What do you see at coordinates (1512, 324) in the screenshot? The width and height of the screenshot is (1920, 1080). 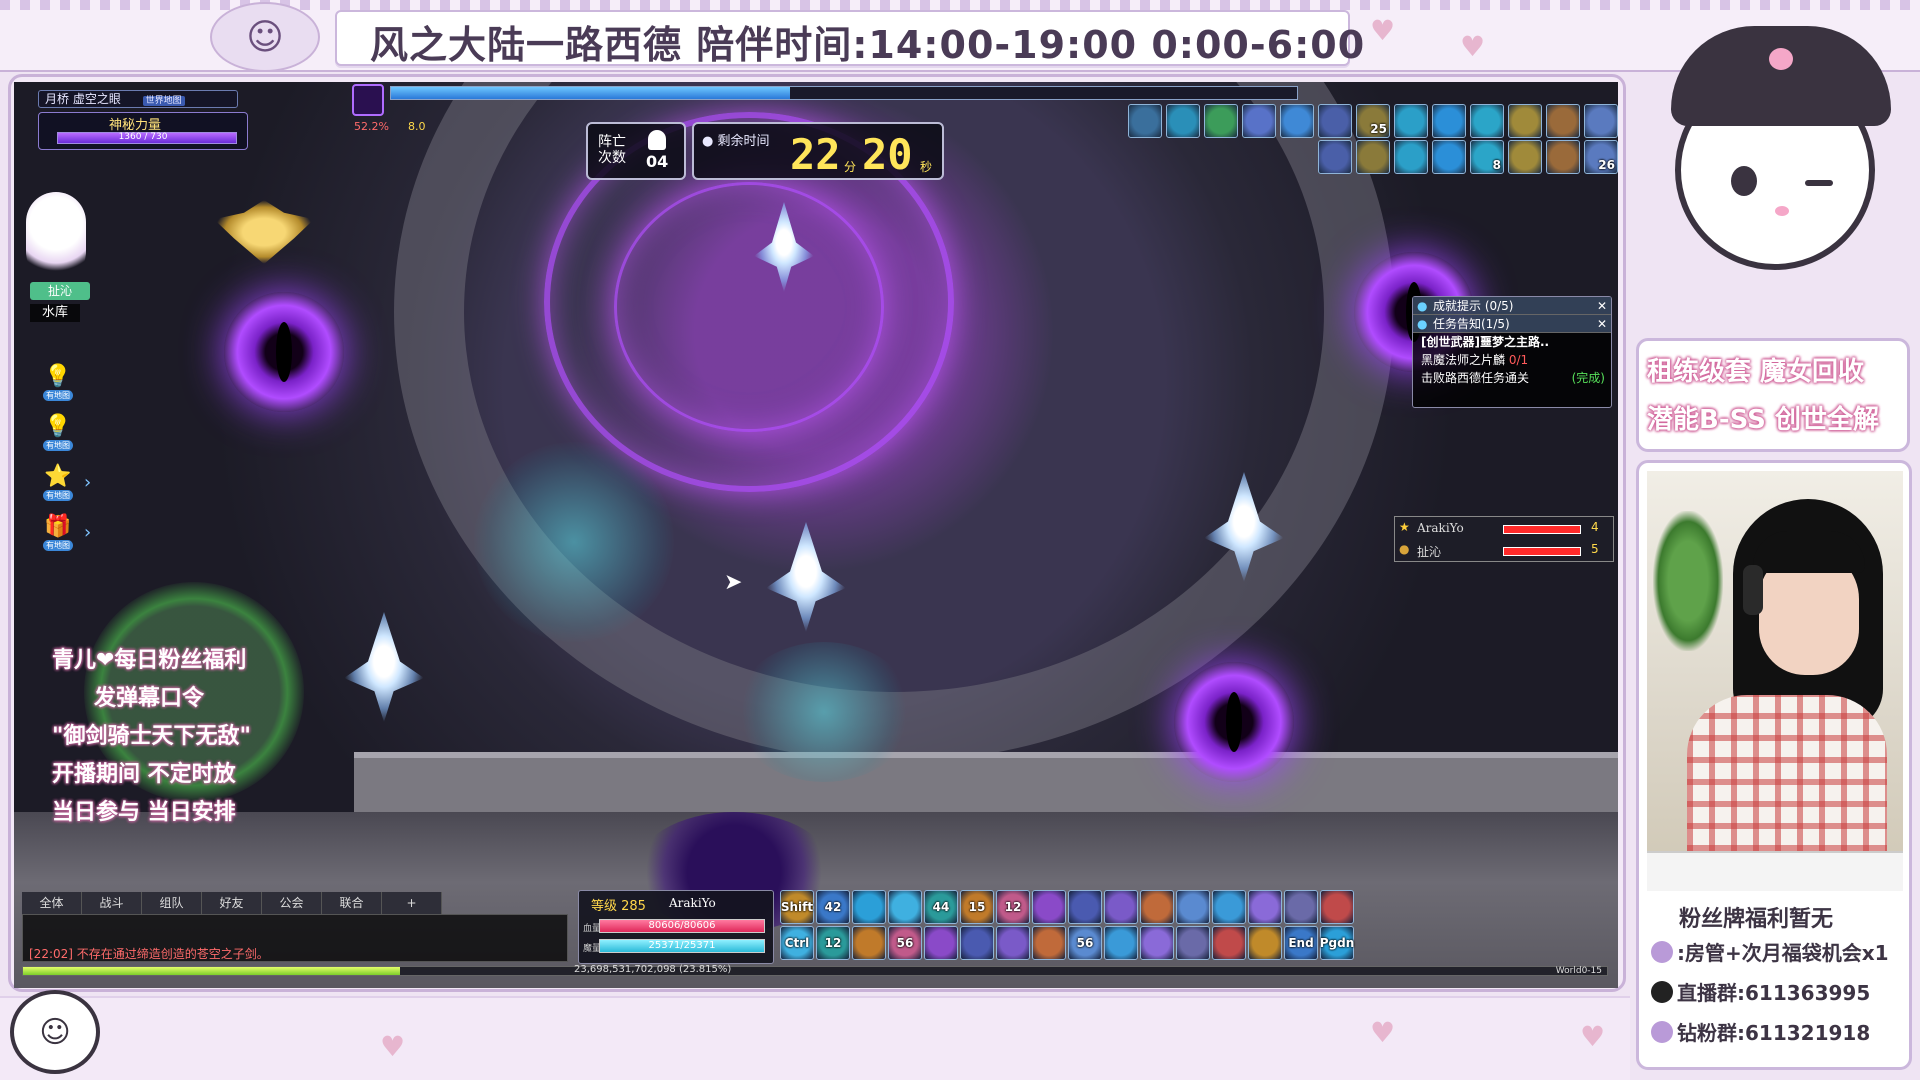 I see `task-notice-header: 任务告知(1/5) ✕` at bounding box center [1512, 324].